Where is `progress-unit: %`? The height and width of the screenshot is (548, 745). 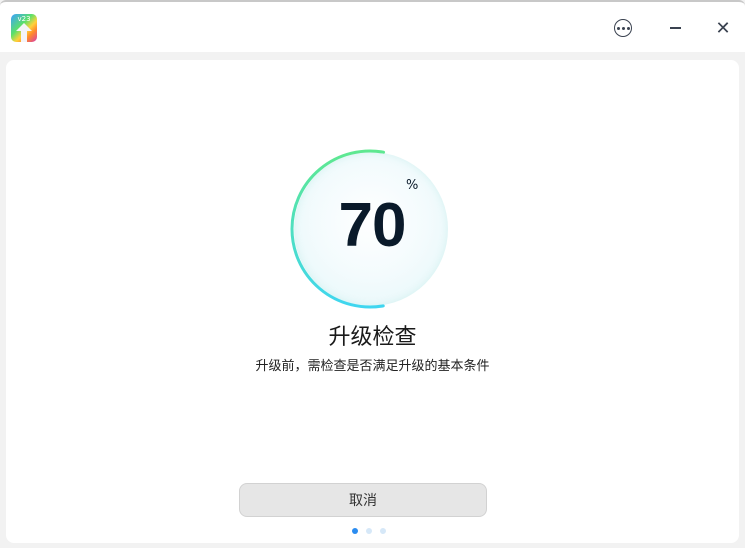
progress-unit: % is located at coordinates (412, 185).